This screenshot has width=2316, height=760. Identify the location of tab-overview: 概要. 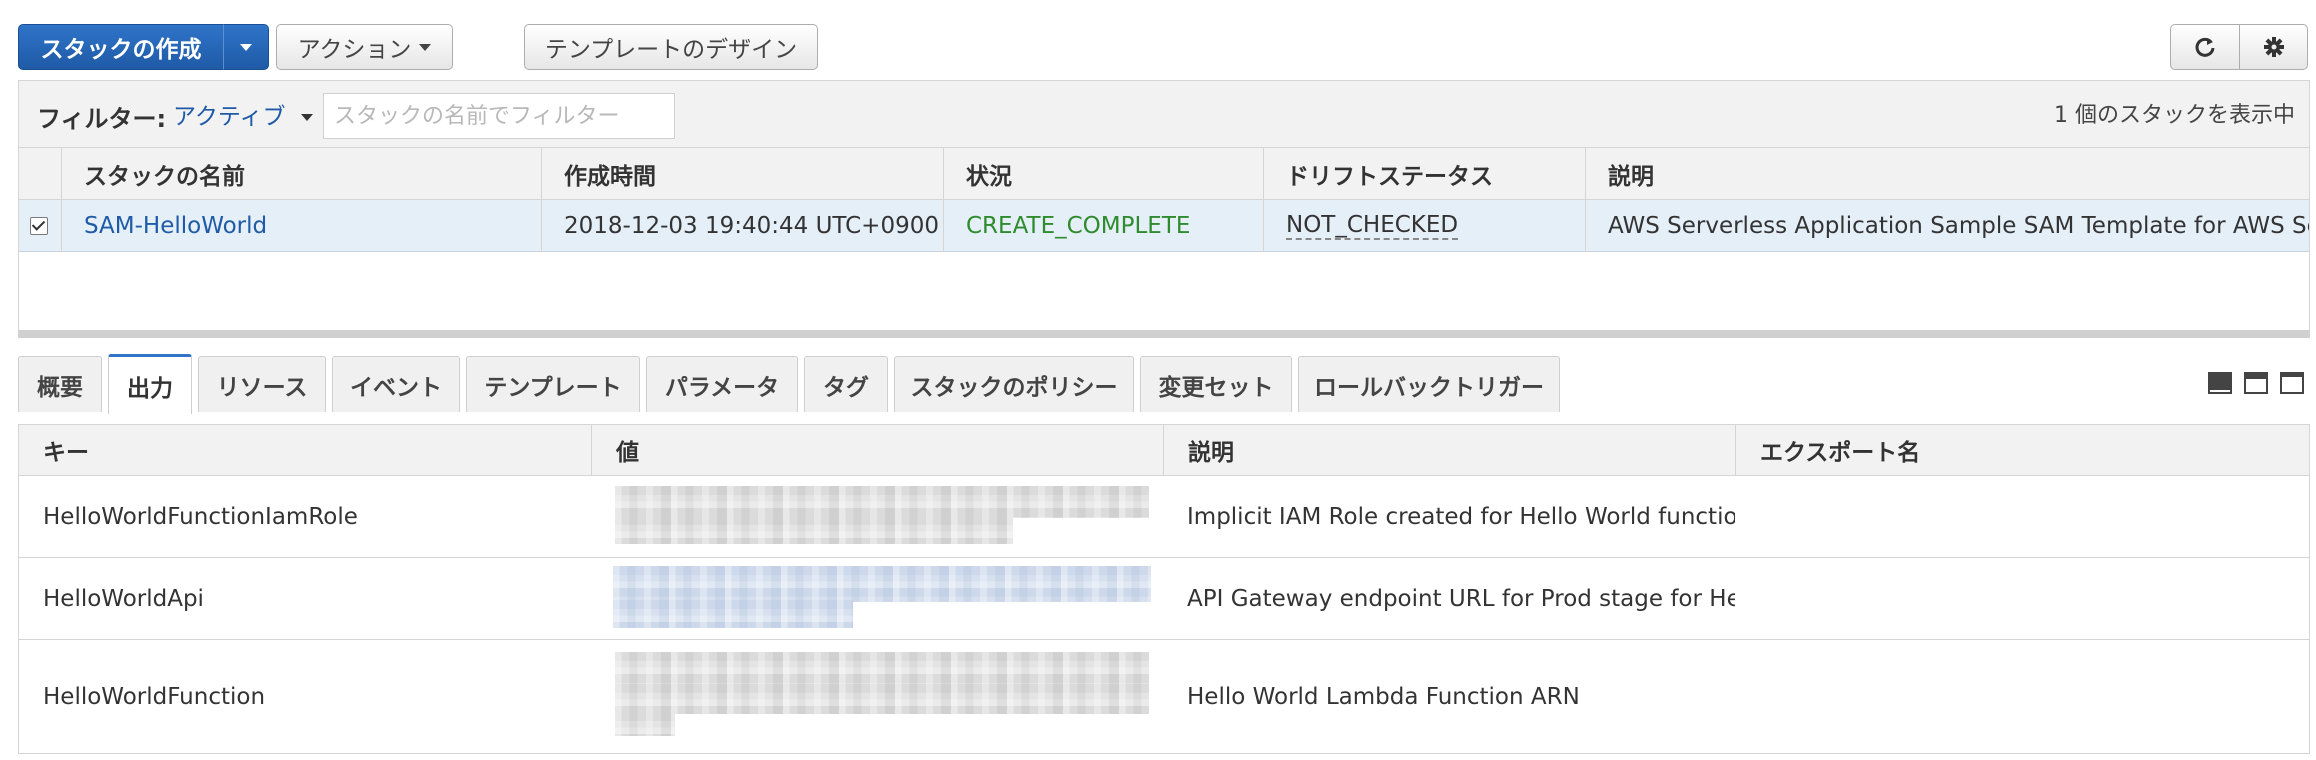
(60, 384).